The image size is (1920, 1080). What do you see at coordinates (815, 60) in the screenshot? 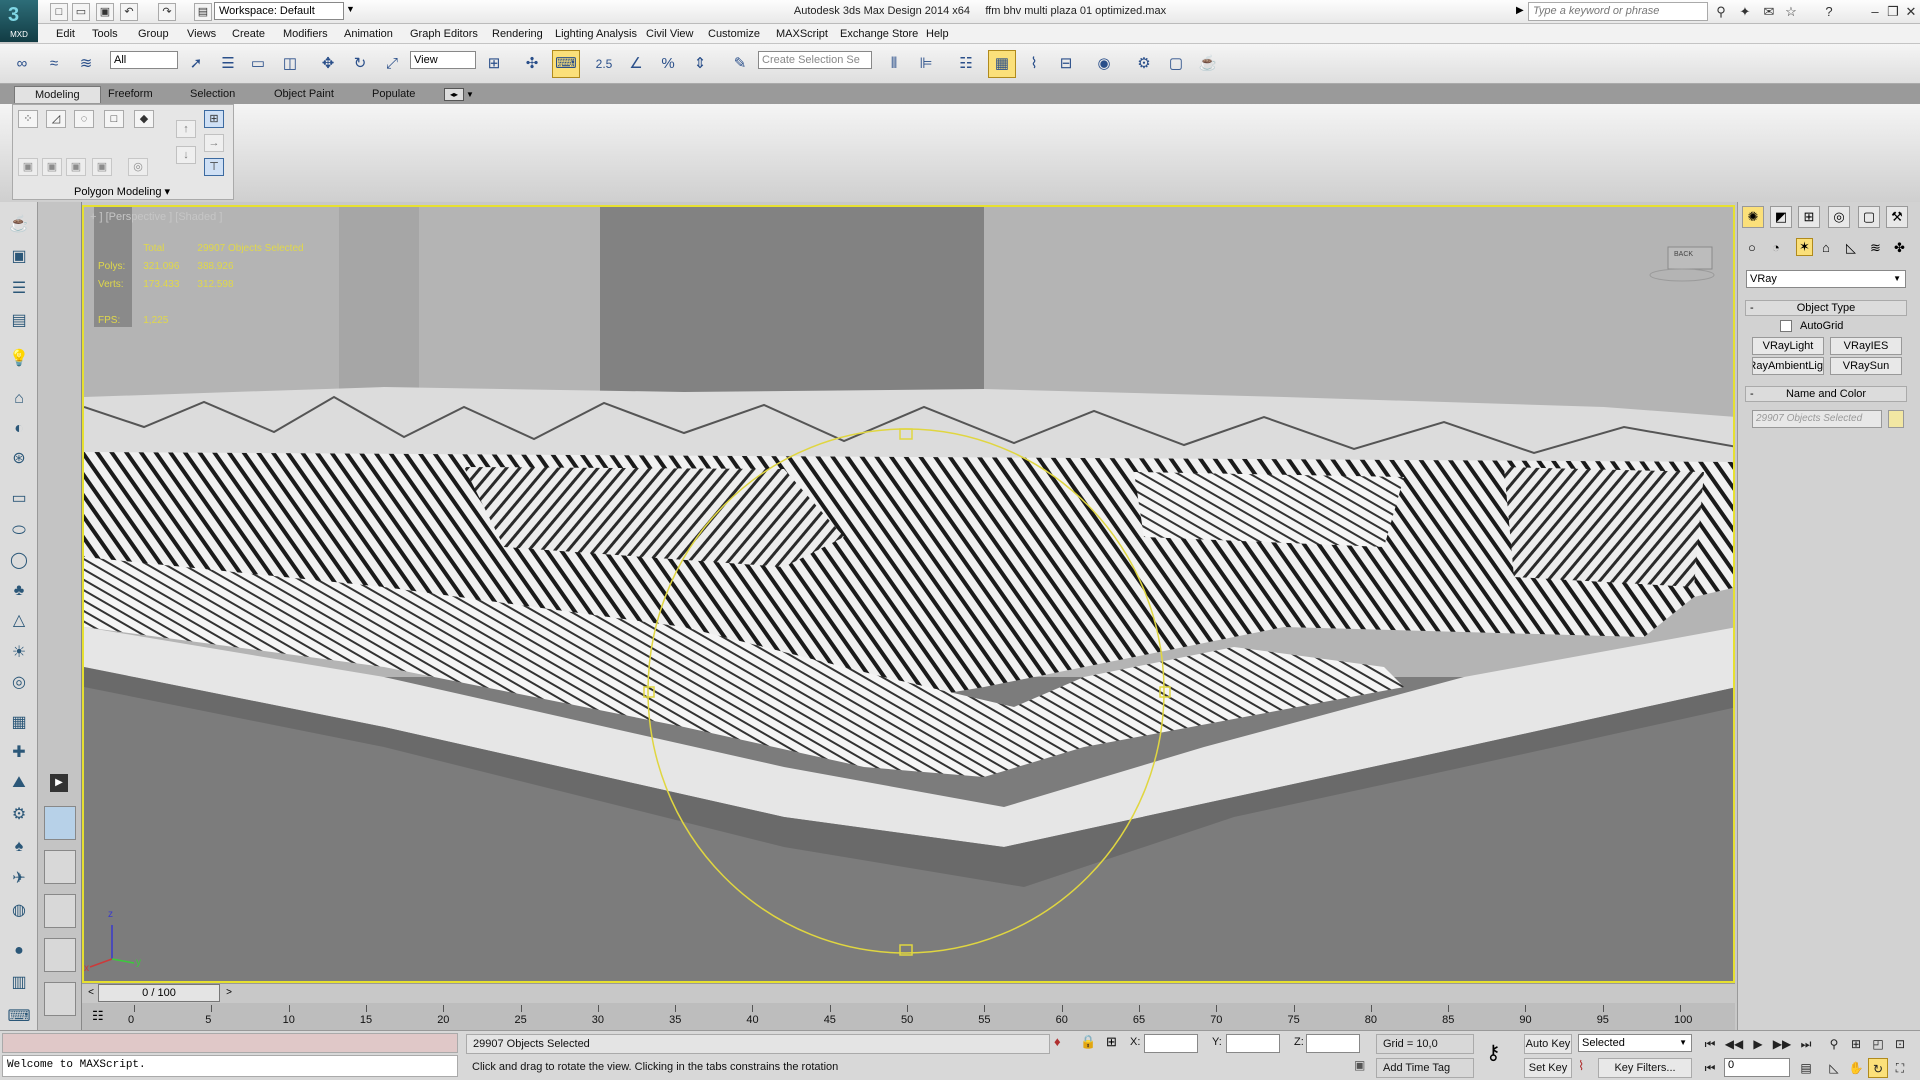
I see `named-selection-set-dropdown: Create Selection Se` at bounding box center [815, 60].